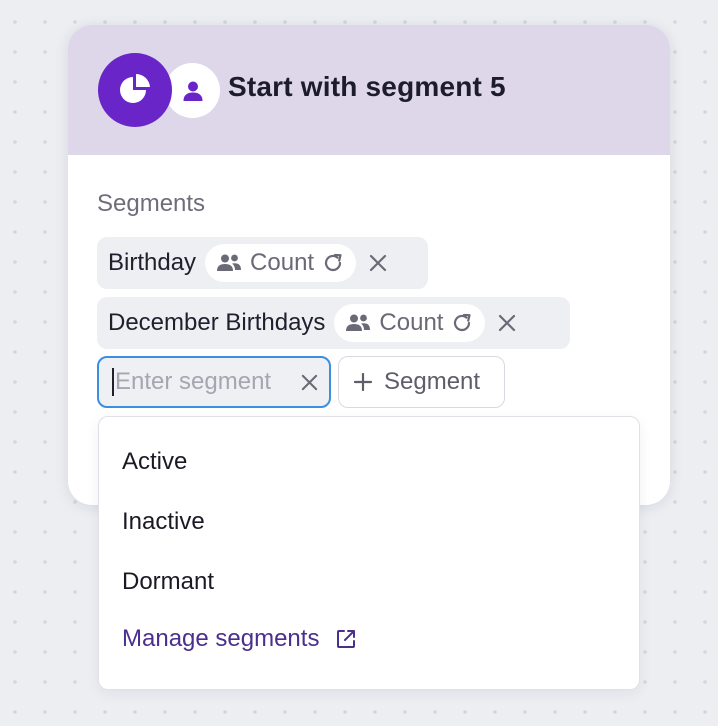  I want to click on external-link-icon, so click(346, 639).